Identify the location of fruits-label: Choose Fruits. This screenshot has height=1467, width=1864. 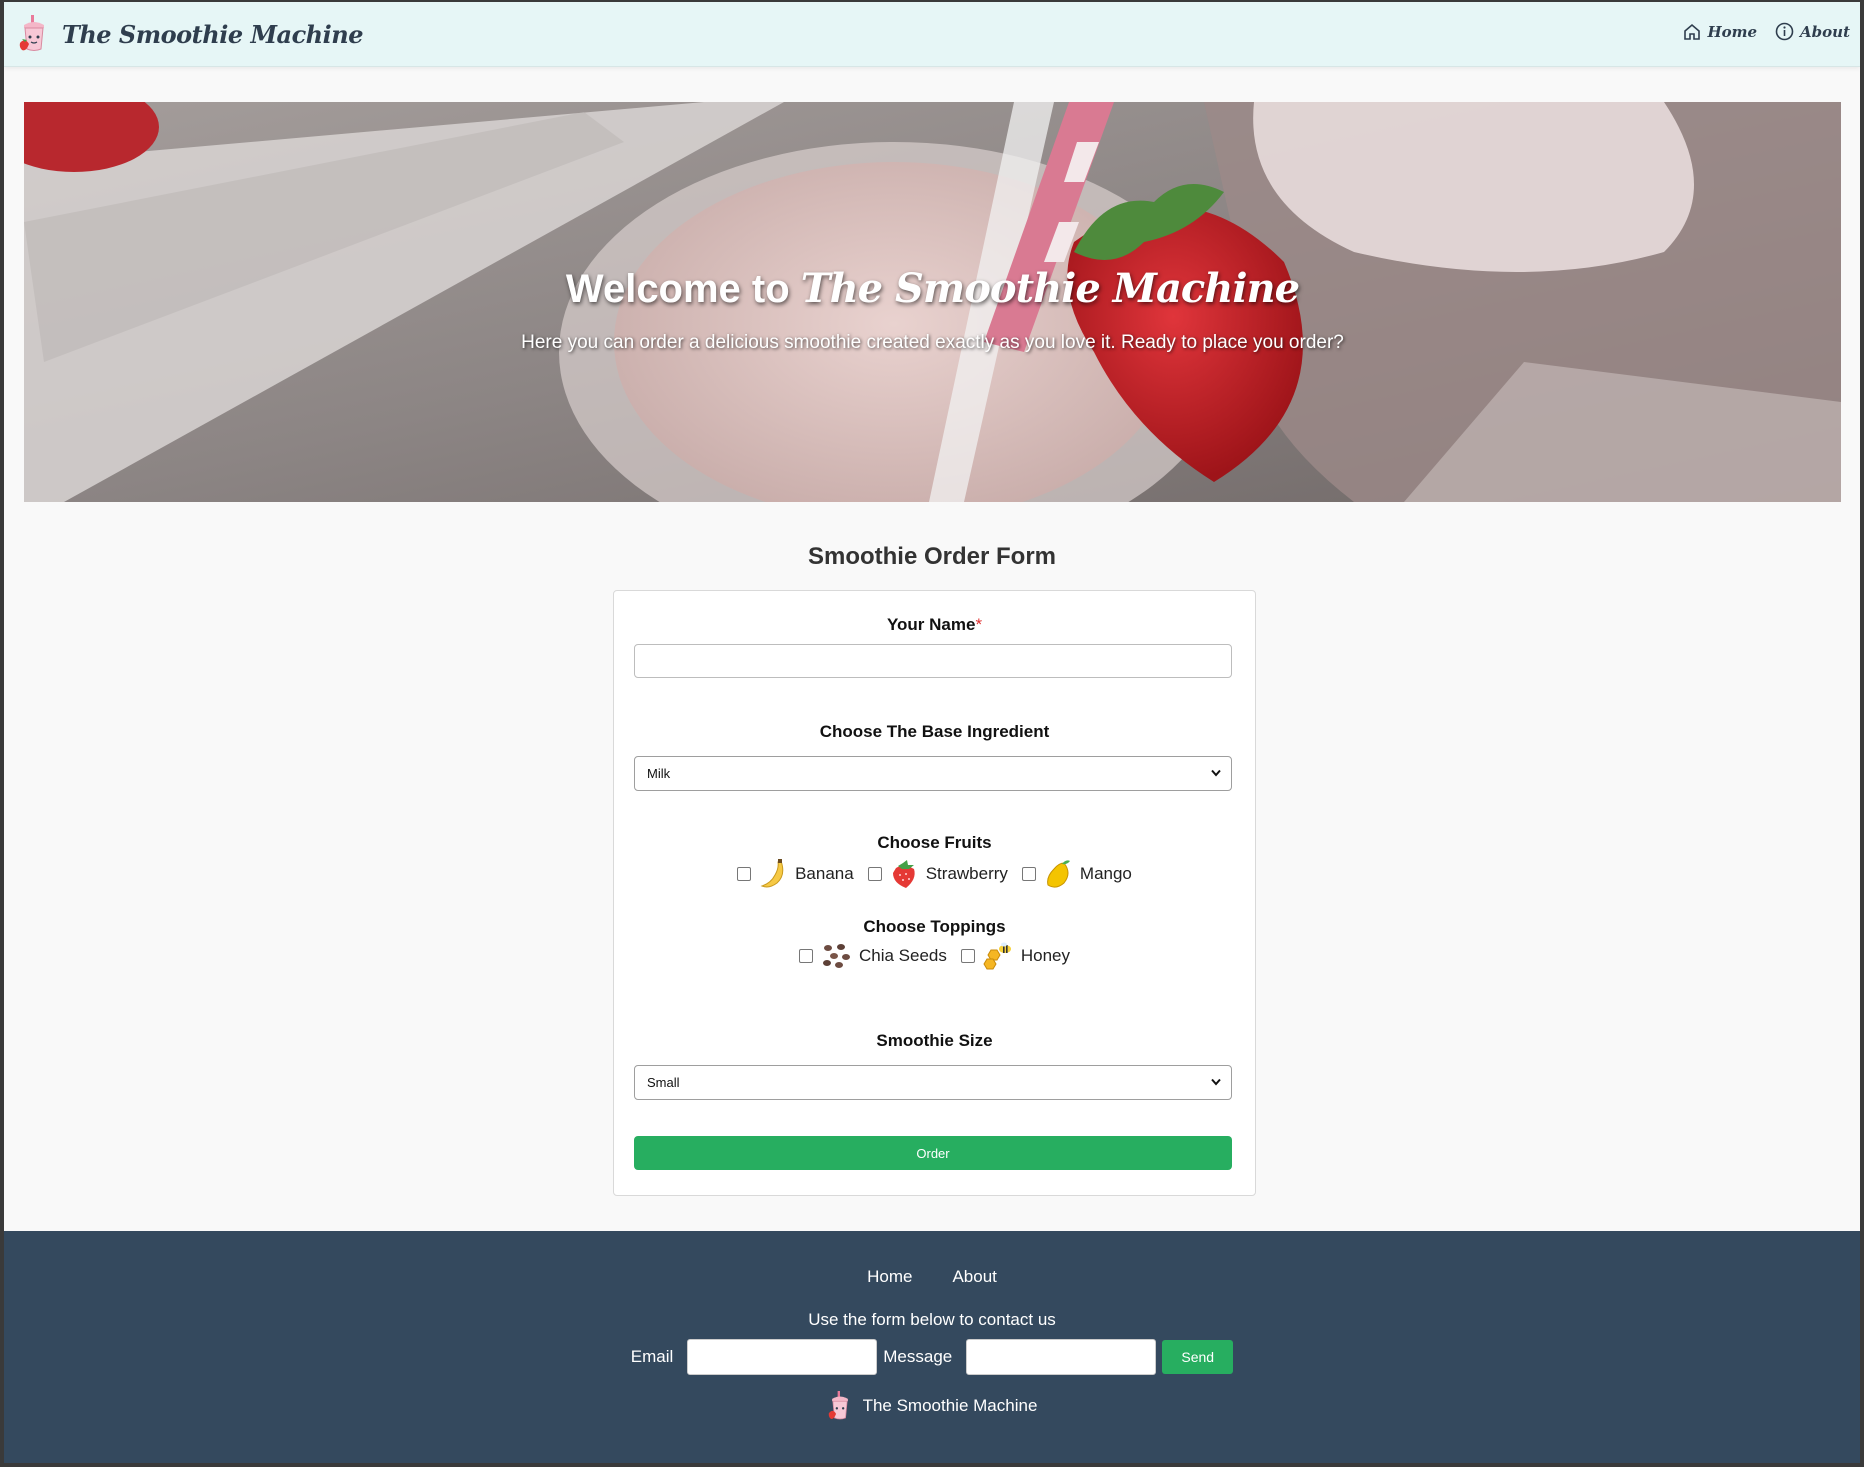
(934, 842).